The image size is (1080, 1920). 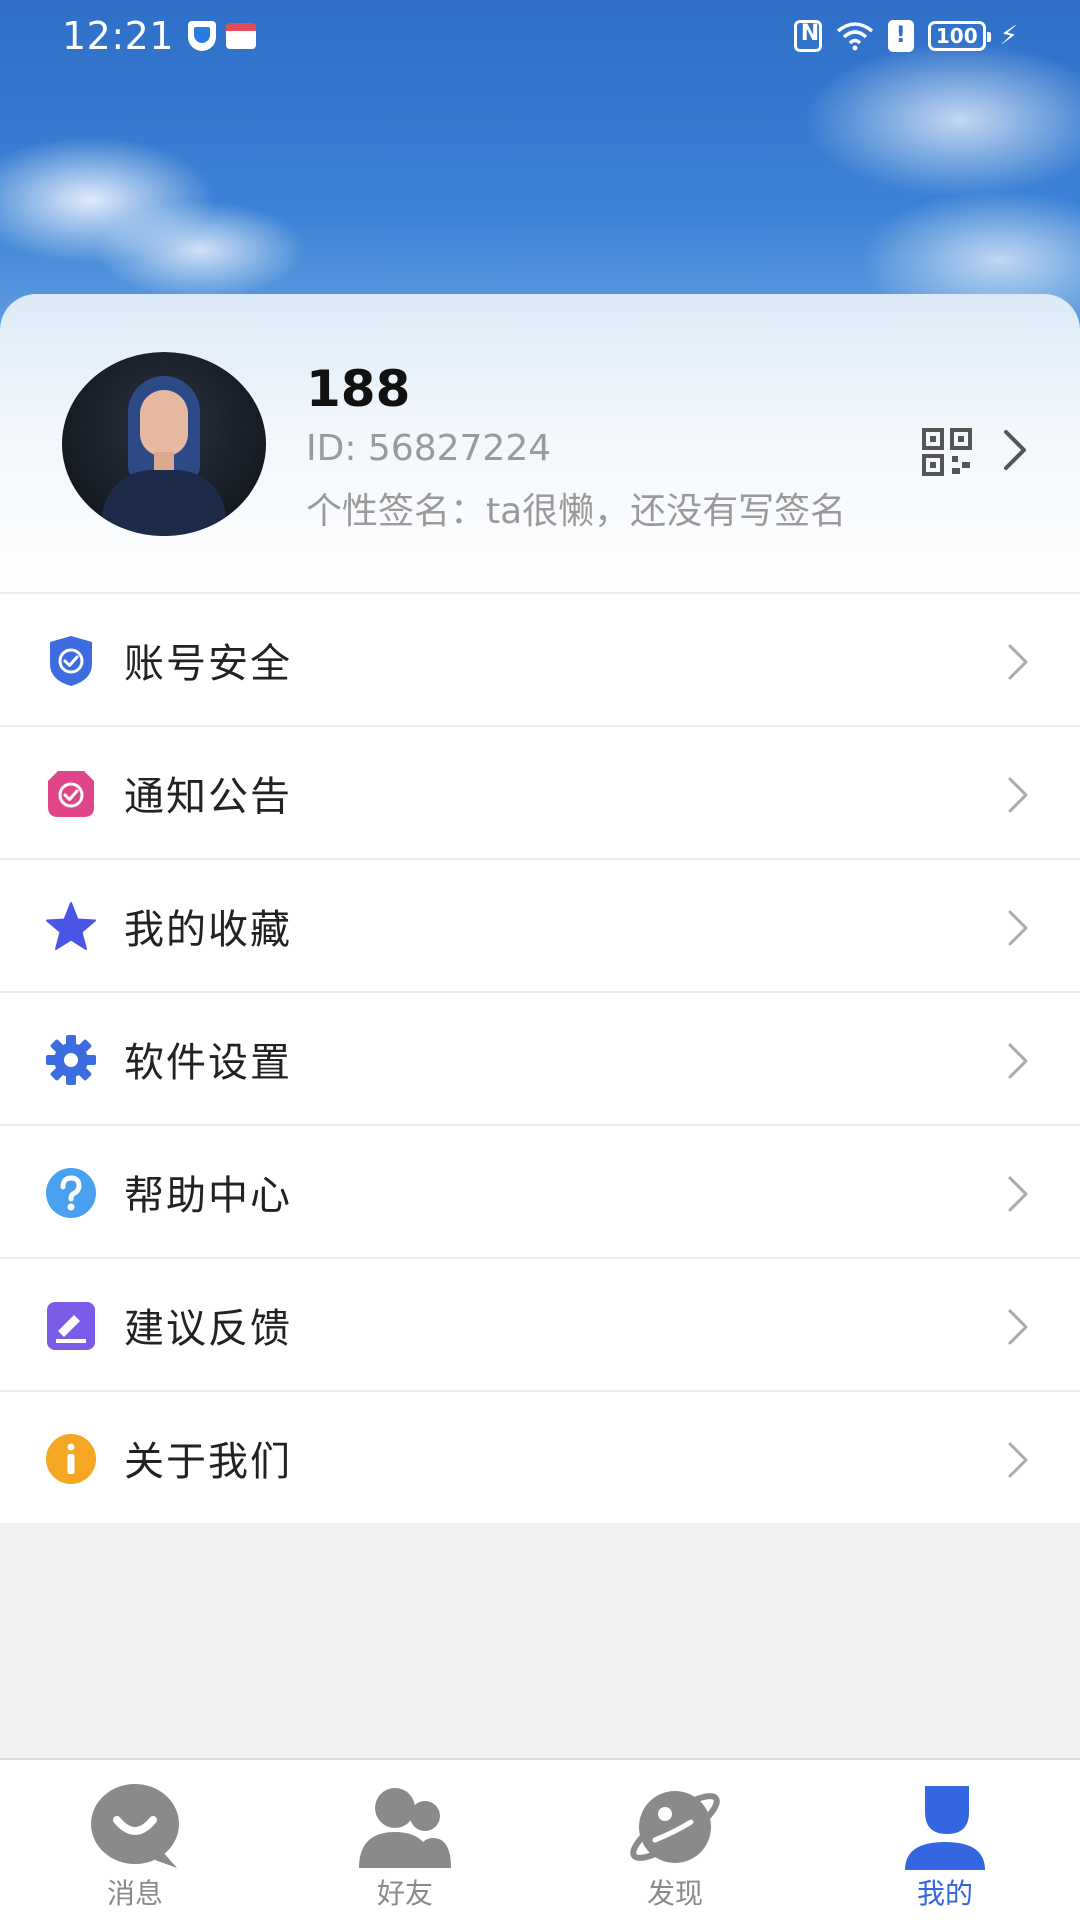 I want to click on status-time: 12:21, so click(x=118, y=36).